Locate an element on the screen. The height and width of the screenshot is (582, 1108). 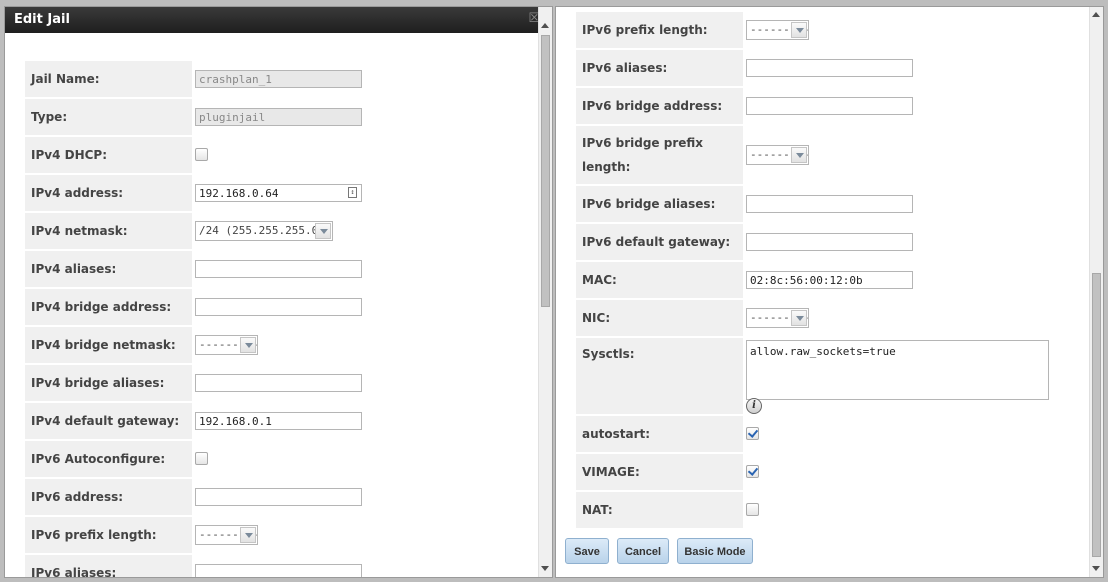
ipv6-bridge-address-input is located at coordinates (829, 106).